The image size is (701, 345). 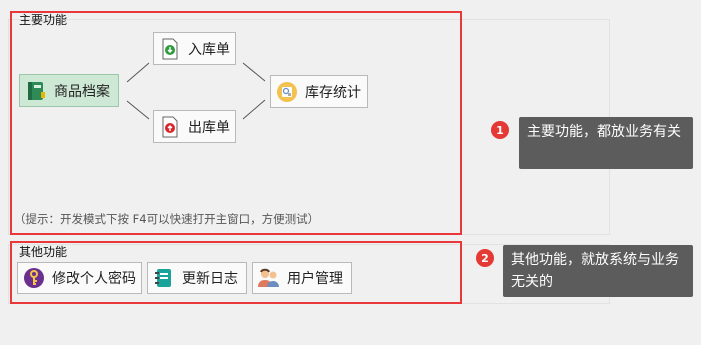 What do you see at coordinates (236, 272) in the screenshot?
I see `other-group-highlight` at bounding box center [236, 272].